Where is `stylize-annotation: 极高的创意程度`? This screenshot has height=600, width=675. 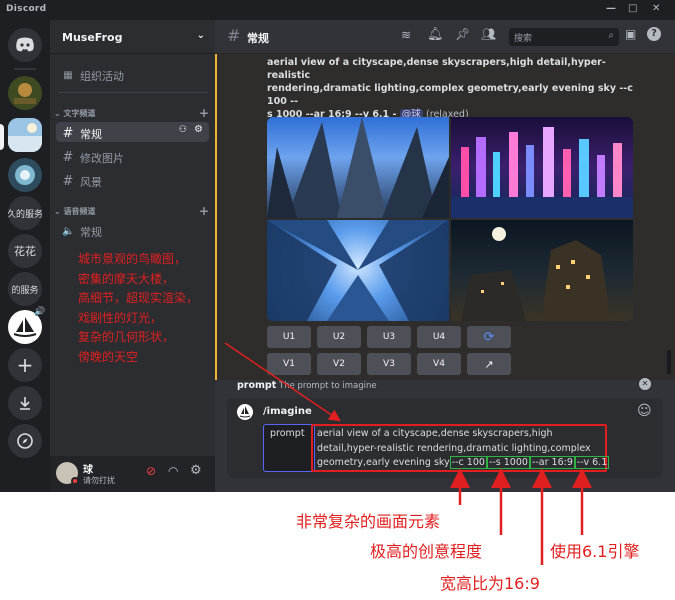 stylize-annotation: 极高的创意程度 is located at coordinates (426, 551).